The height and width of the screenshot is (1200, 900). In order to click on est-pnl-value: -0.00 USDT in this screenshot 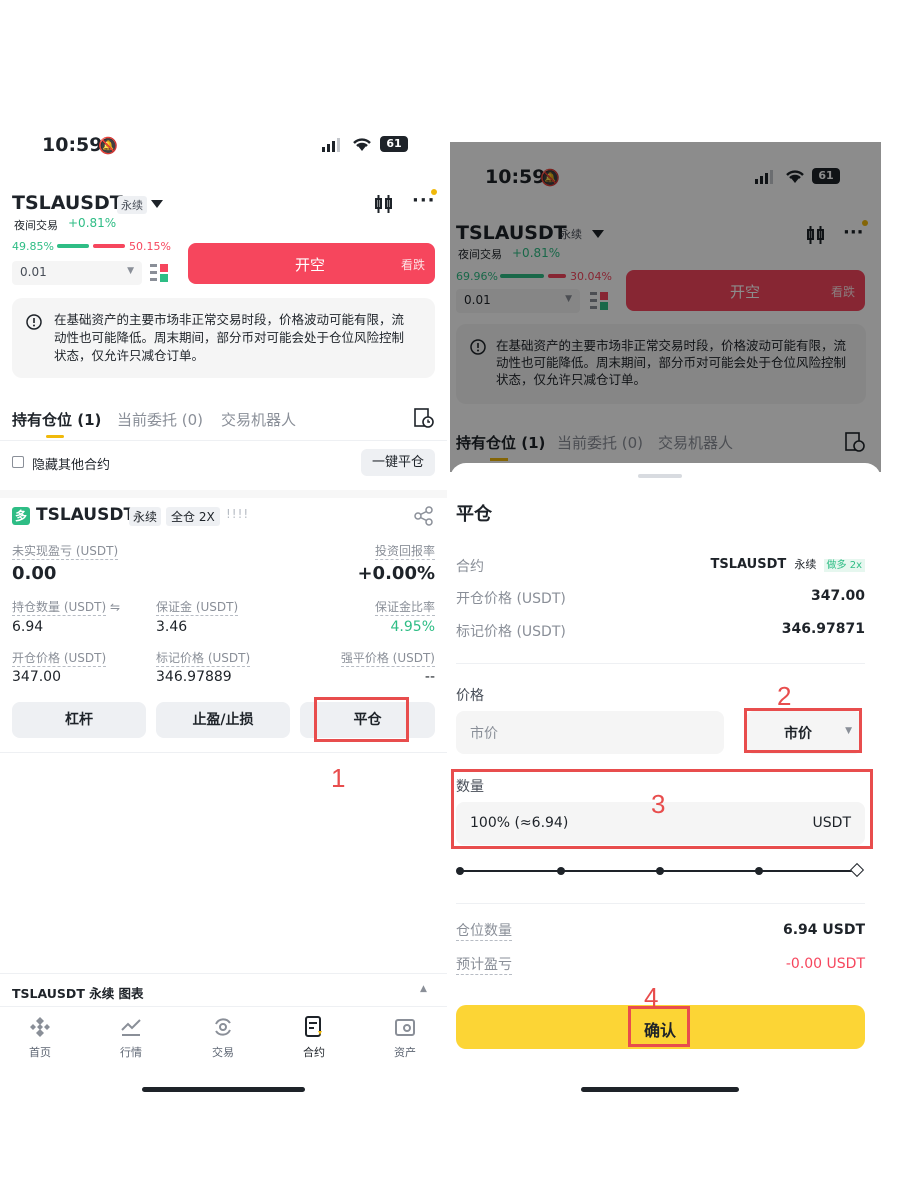, I will do `click(825, 964)`.